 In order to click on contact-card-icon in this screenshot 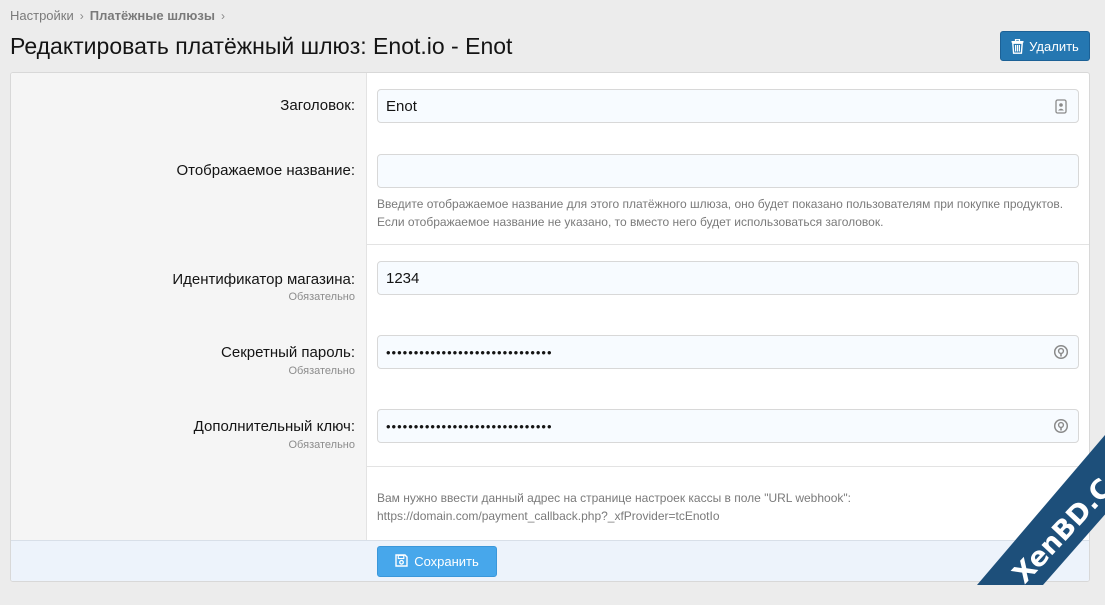, I will do `click(1061, 106)`.